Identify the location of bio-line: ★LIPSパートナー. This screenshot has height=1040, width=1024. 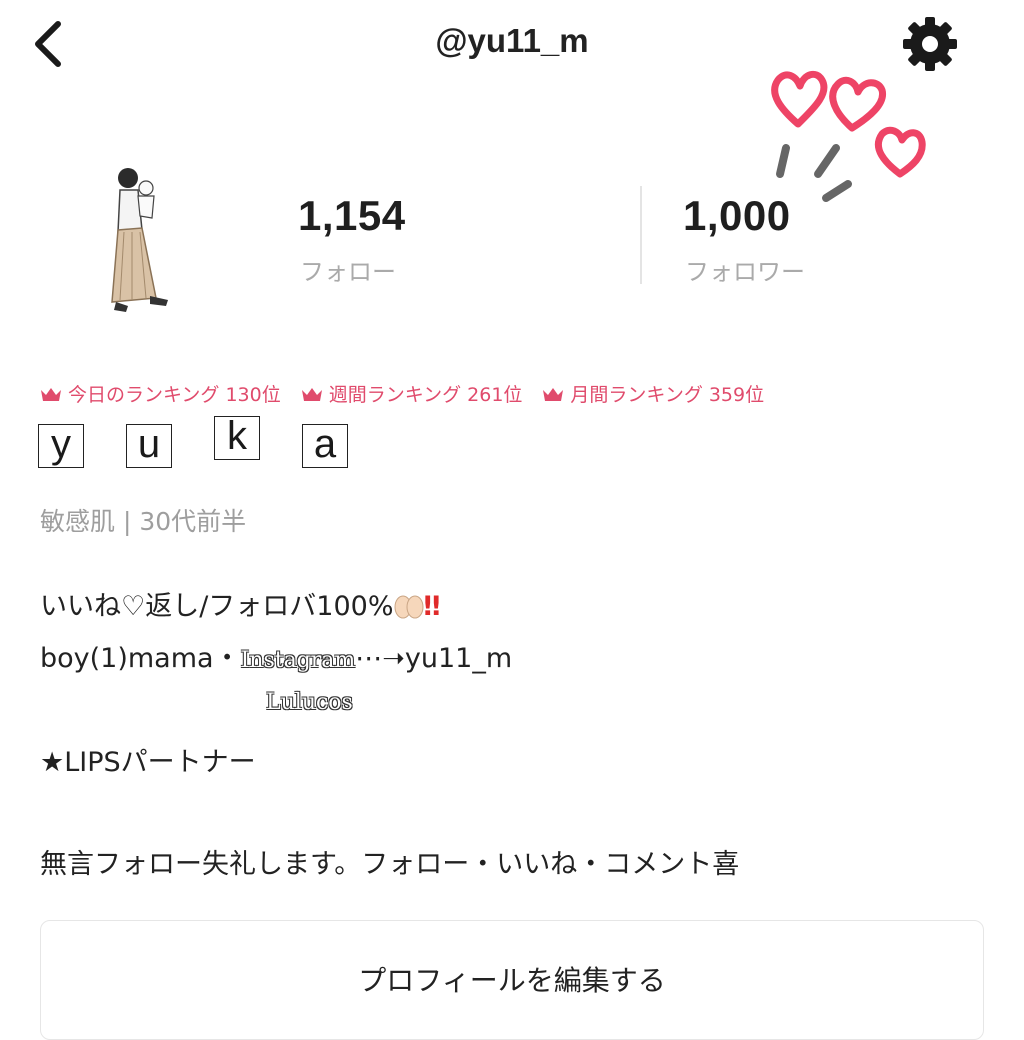
(148, 762).